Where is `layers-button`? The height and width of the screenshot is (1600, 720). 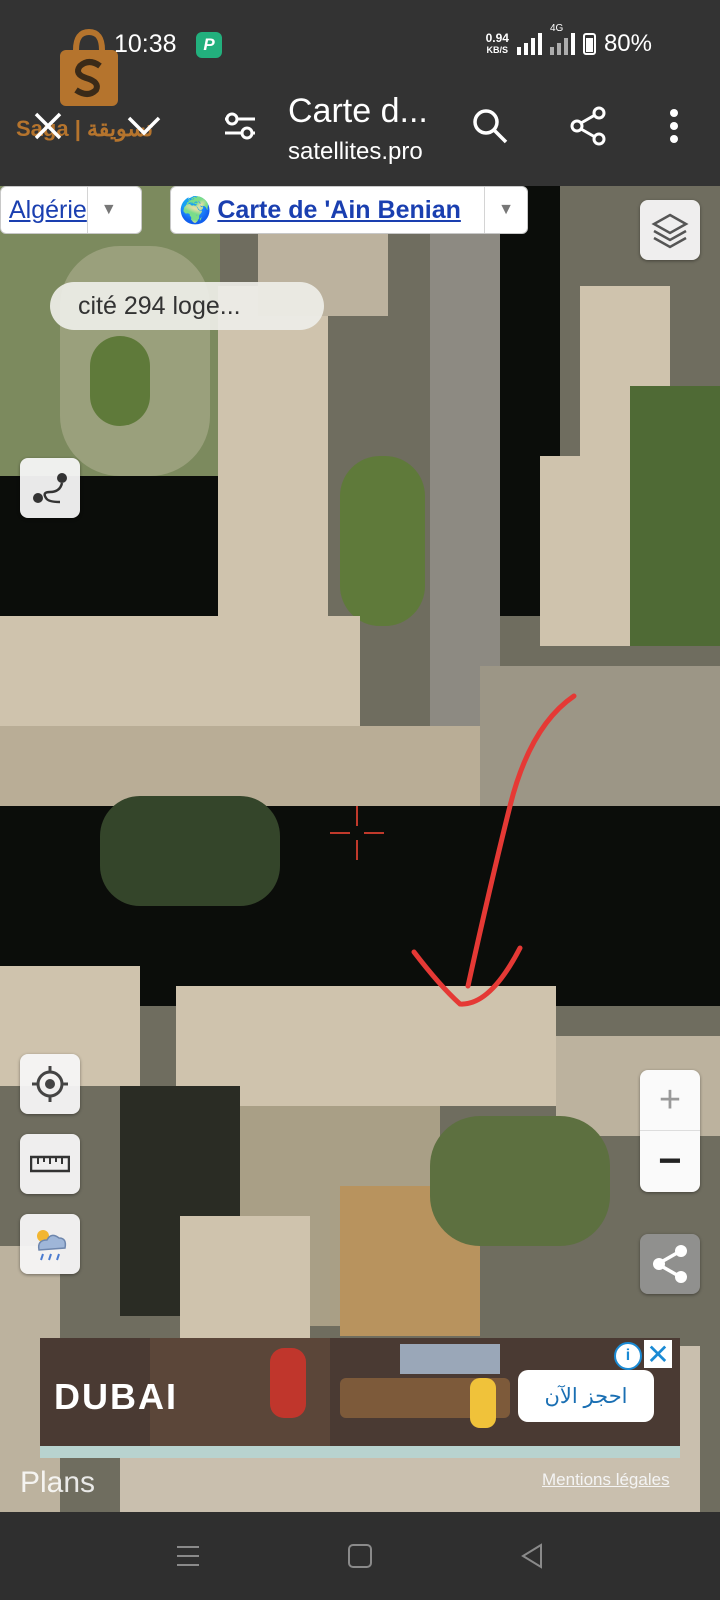 layers-button is located at coordinates (670, 230).